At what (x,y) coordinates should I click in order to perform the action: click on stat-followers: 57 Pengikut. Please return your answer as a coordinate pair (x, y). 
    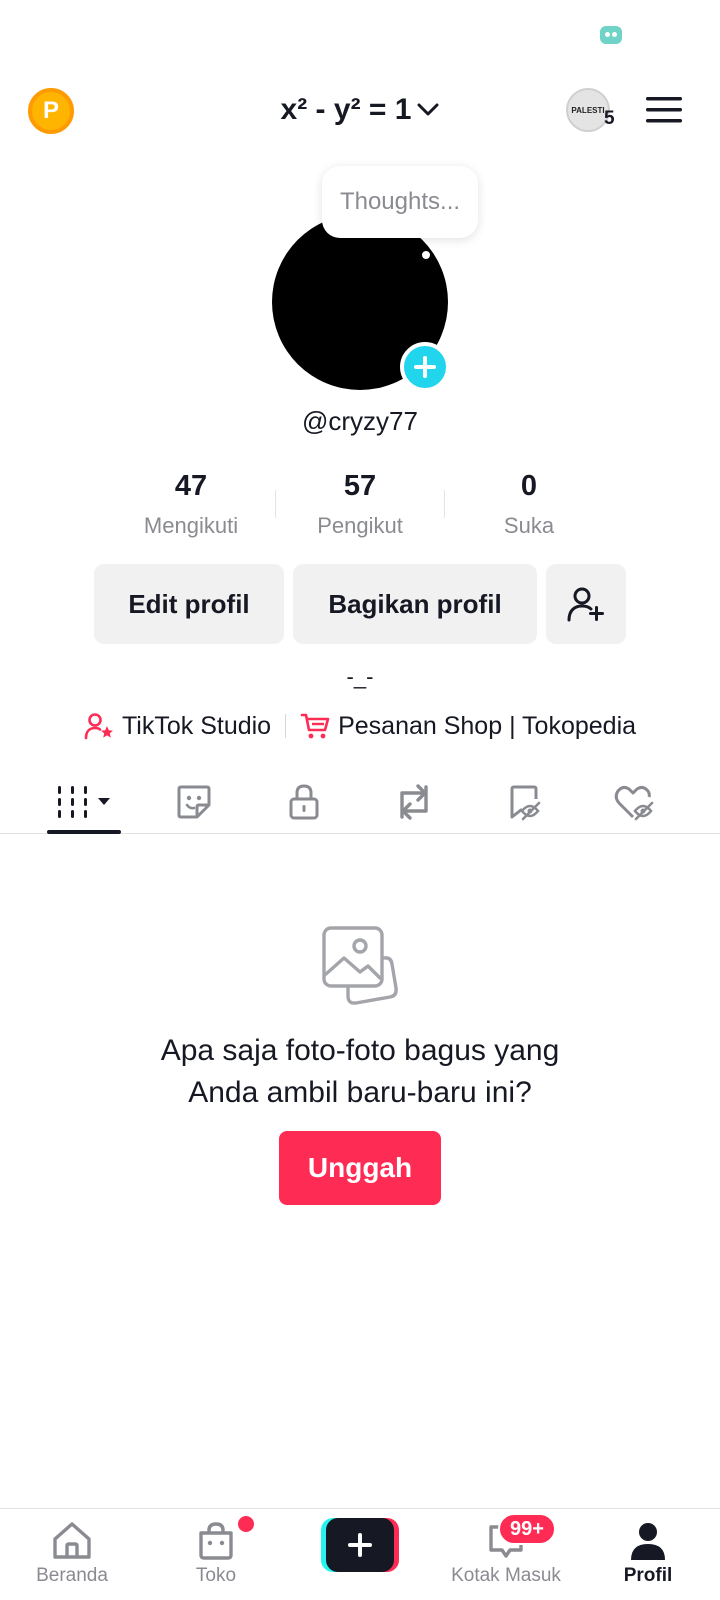
    Looking at the image, I should click on (360, 504).